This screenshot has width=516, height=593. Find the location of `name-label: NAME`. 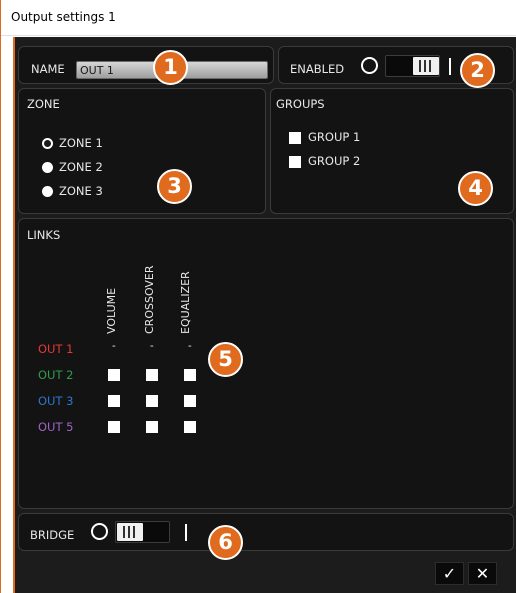

name-label: NAME is located at coordinates (48, 69).